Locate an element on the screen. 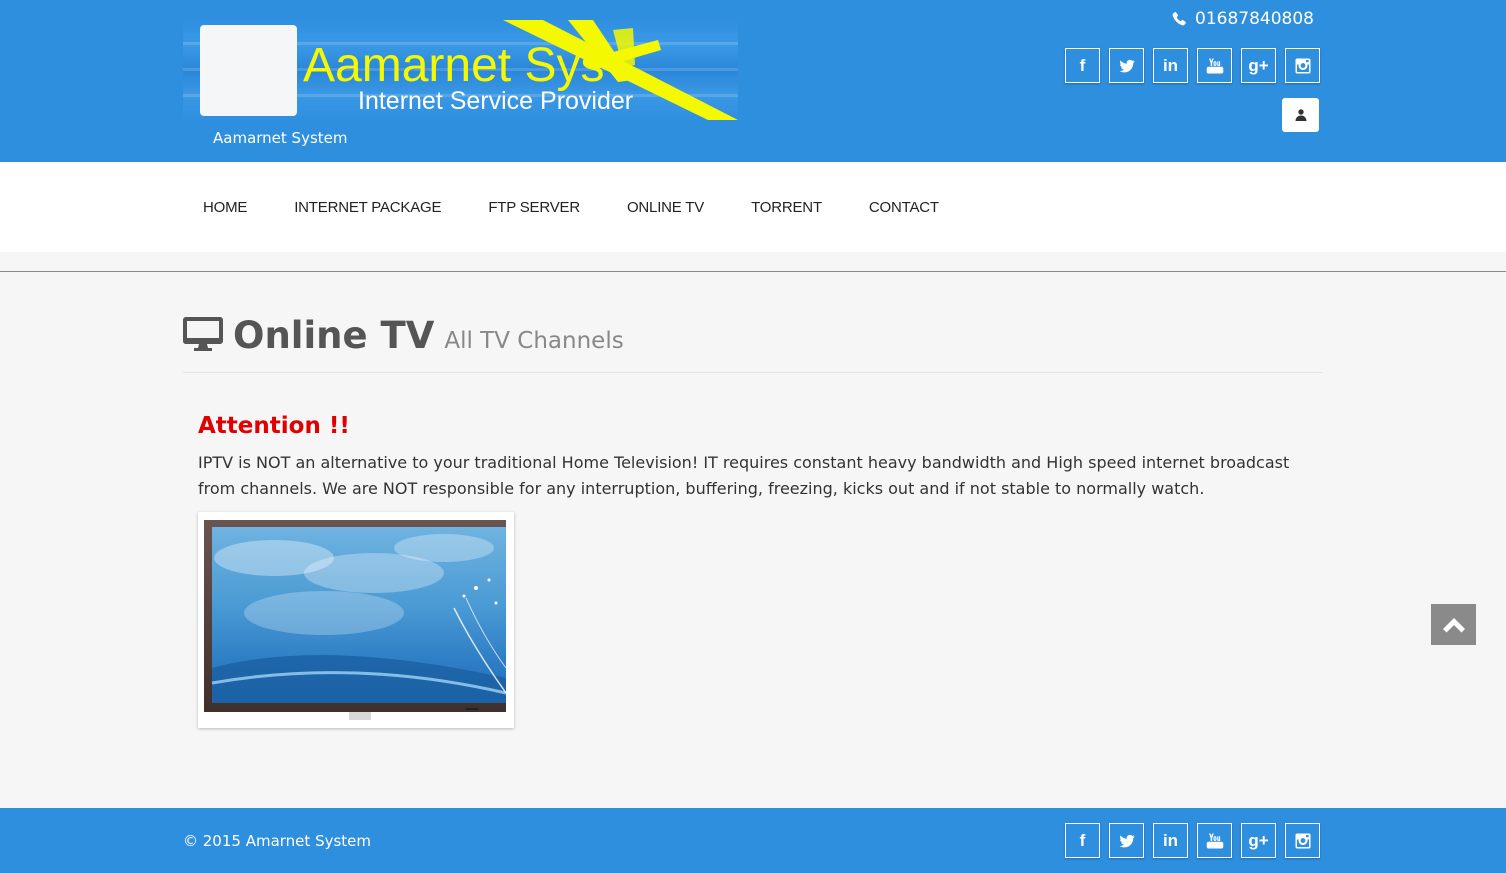 This screenshot has height=873, width=1506. google-plus-button: g+ is located at coordinates (1258, 65).